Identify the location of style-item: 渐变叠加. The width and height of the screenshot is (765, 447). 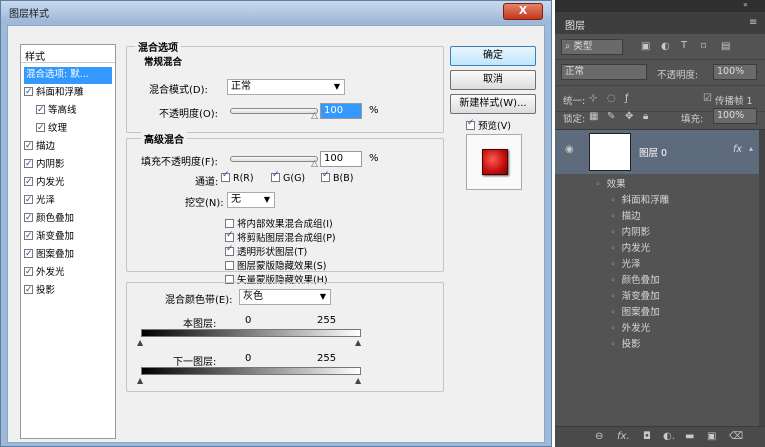
(68, 237).